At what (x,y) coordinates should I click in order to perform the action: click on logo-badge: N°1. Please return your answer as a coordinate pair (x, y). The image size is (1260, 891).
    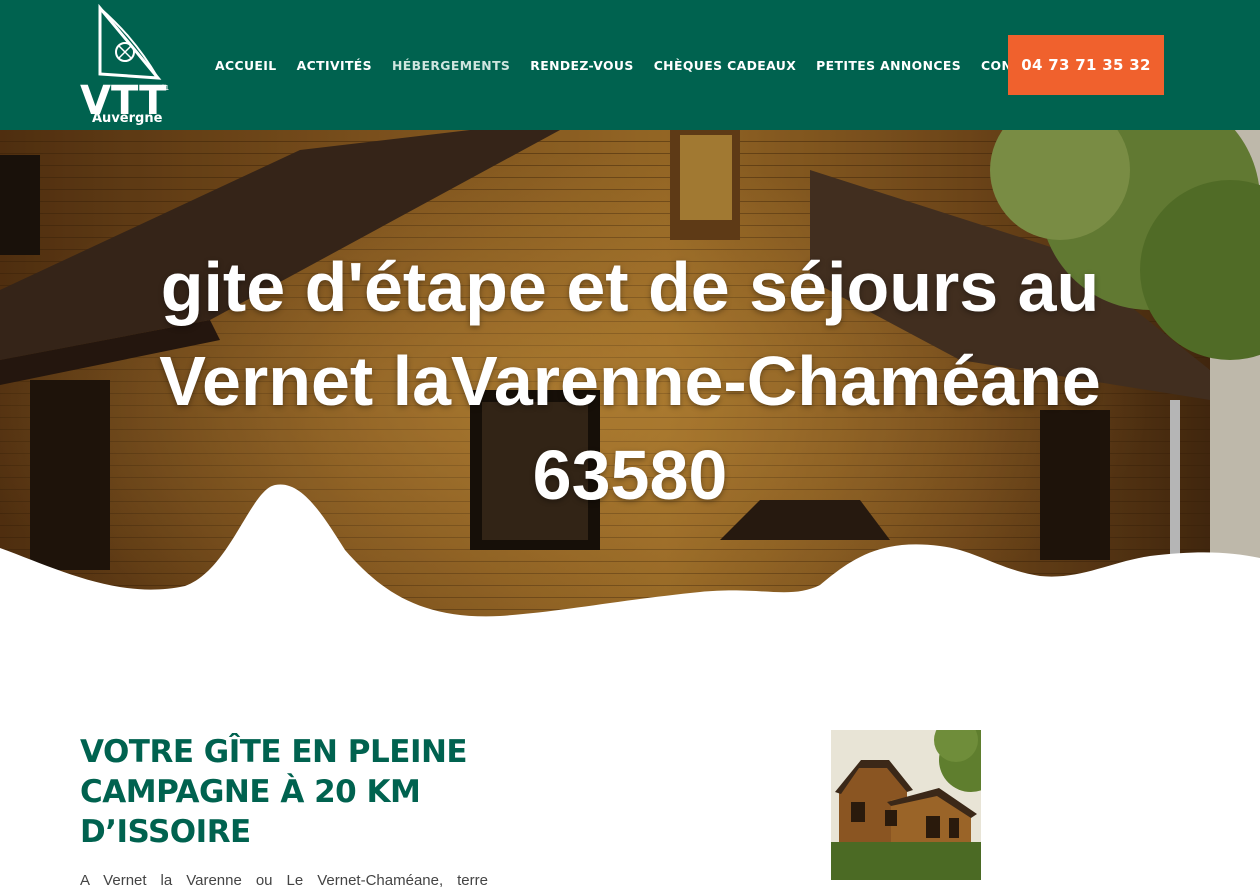
    Looking at the image, I should click on (162, 88).